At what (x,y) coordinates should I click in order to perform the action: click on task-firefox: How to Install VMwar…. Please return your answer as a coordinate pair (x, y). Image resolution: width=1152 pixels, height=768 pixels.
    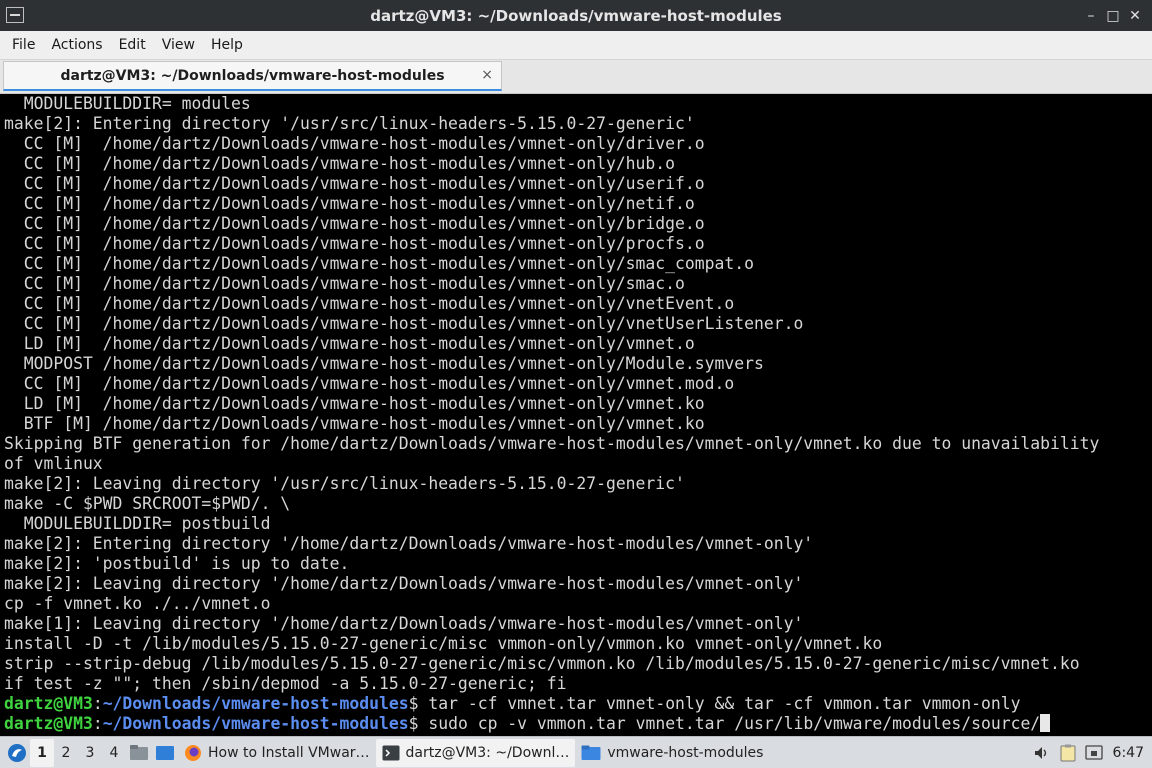
    Looking at the image, I should click on (277, 753).